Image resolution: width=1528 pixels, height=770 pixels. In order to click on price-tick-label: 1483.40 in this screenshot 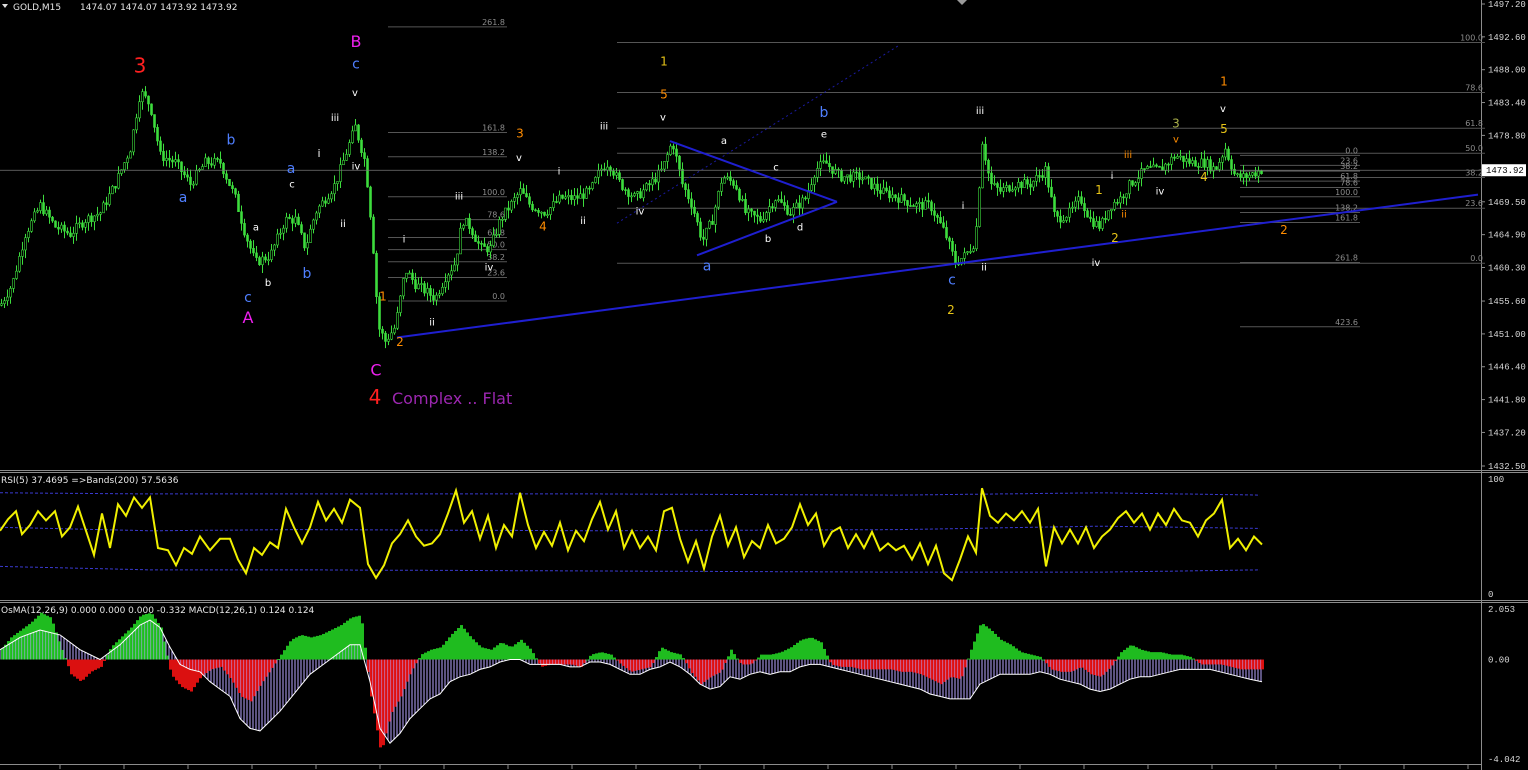, I will do `click(1507, 104)`.